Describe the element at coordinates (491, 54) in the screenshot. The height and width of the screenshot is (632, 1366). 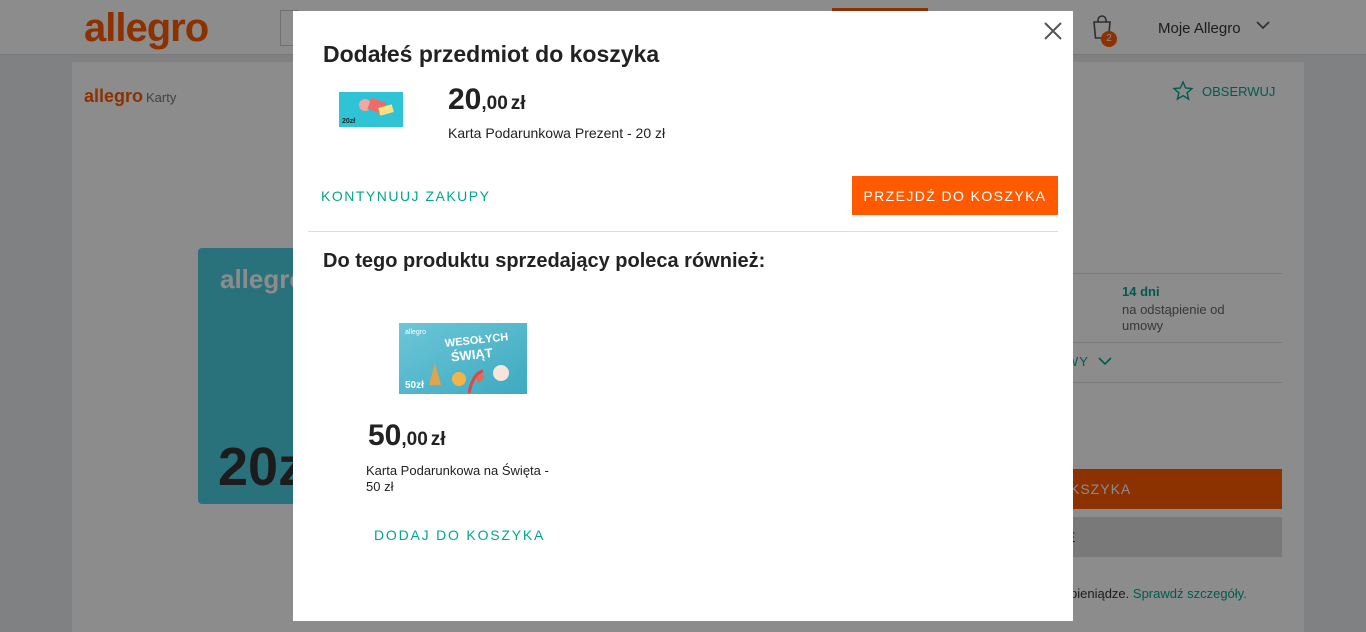
I see `modal-title: Dodałeś przedmiot do koszyka` at that location.